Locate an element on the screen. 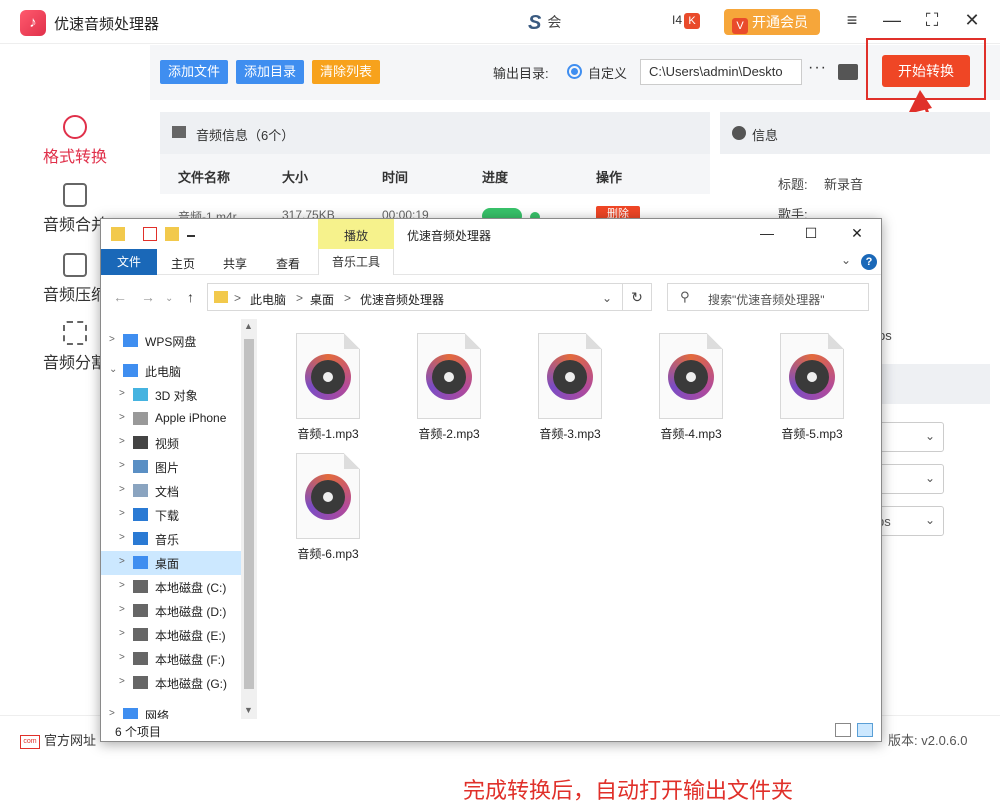  file-item: 音频-3.mp3 is located at coordinates (570, 387).